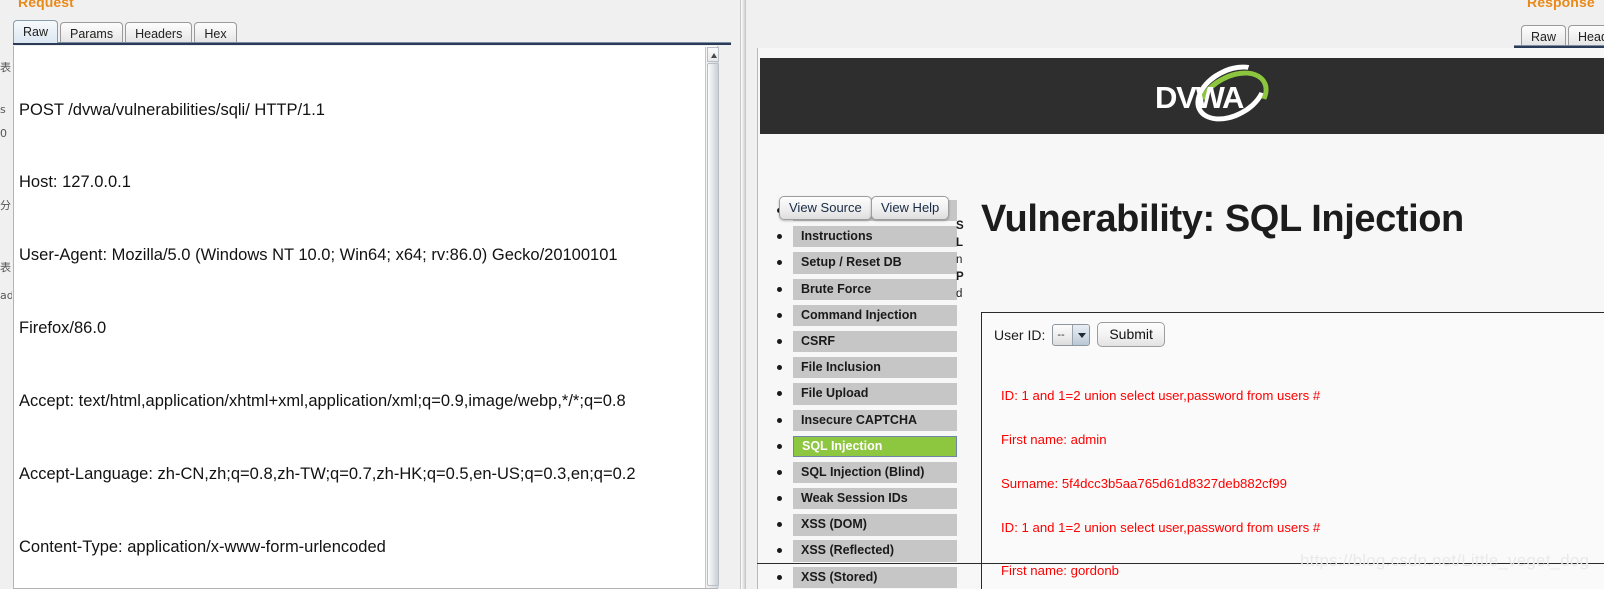  I want to click on result-line: First name: admin, so click(1054, 439).